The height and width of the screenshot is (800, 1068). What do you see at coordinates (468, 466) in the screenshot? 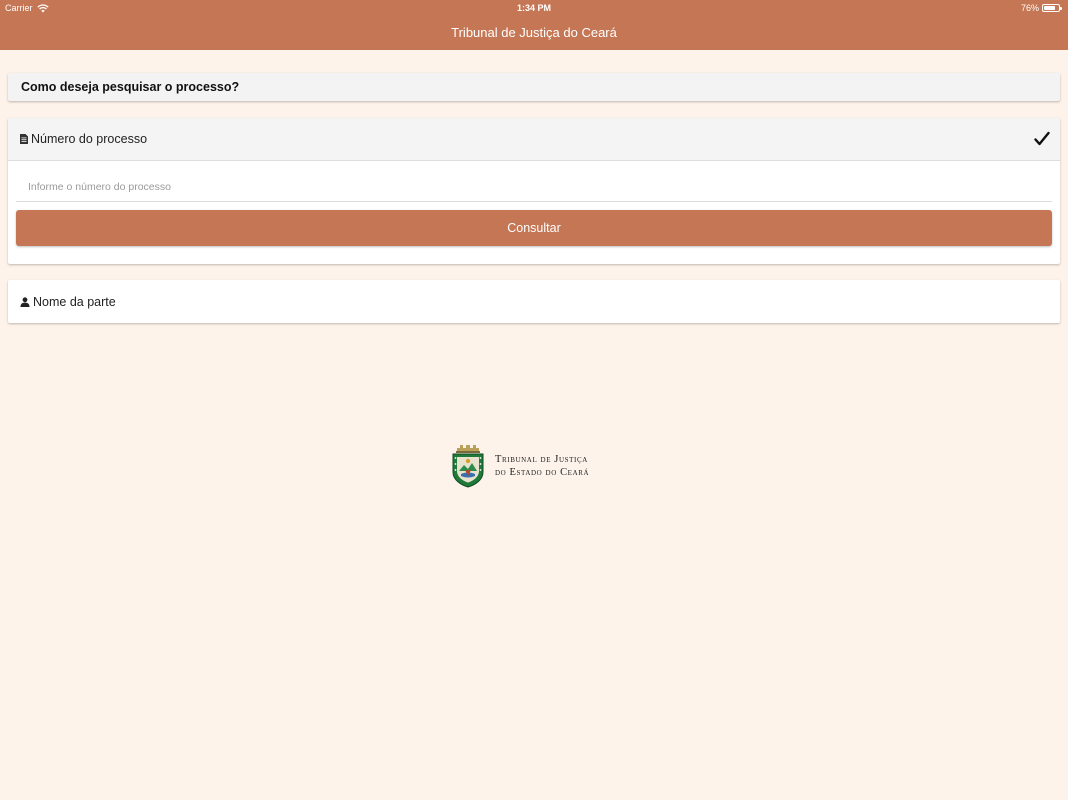
I see `coat-of-arms-icon` at bounding box center [468, 466].